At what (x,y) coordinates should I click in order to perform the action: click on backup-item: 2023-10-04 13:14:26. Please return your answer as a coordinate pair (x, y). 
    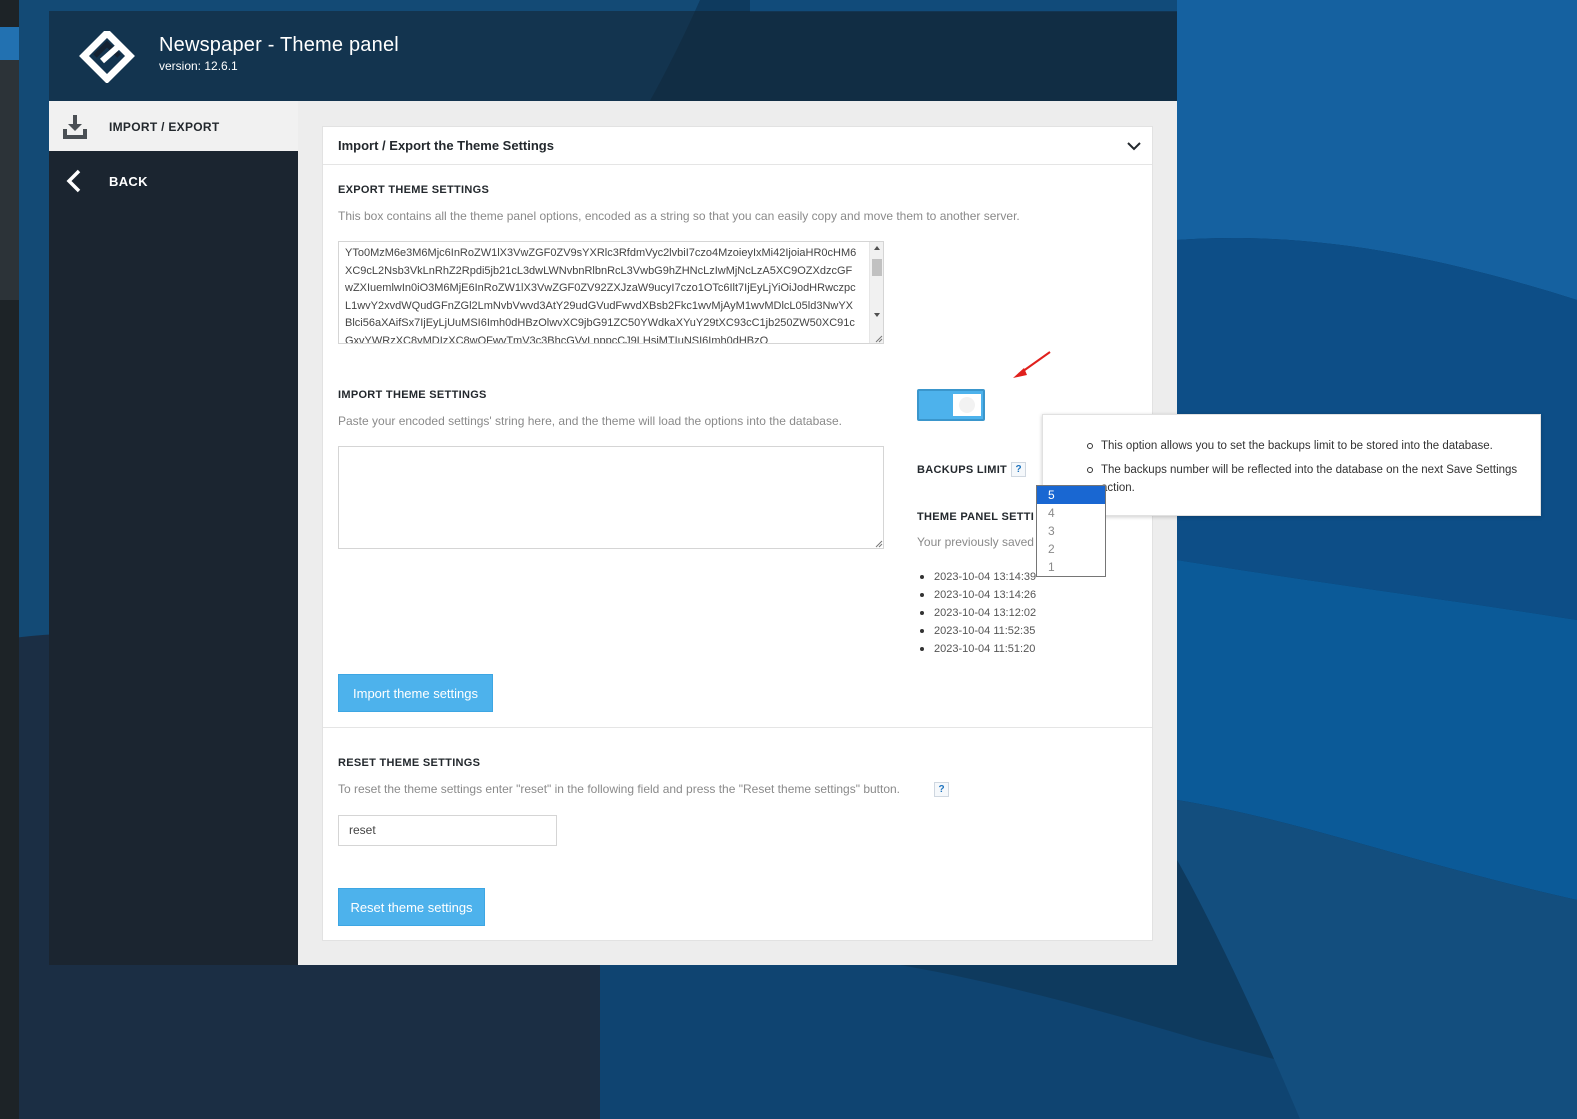
    Looking at the image, I should click on (977, 595).